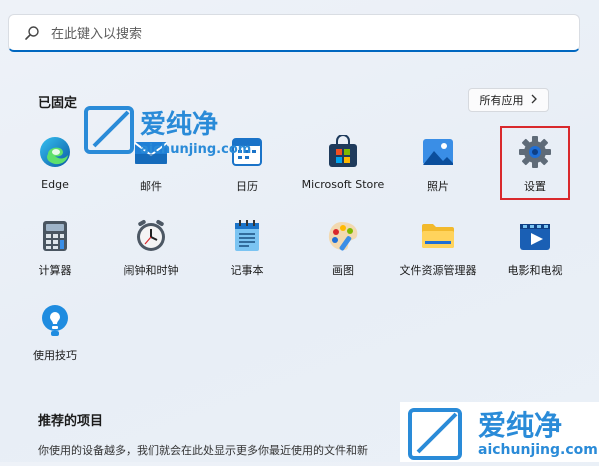 The image size is (599, 466). Describe the element at coordinates (435, 434) in the screenshot. I see `watermark-logo-icon` at that location.